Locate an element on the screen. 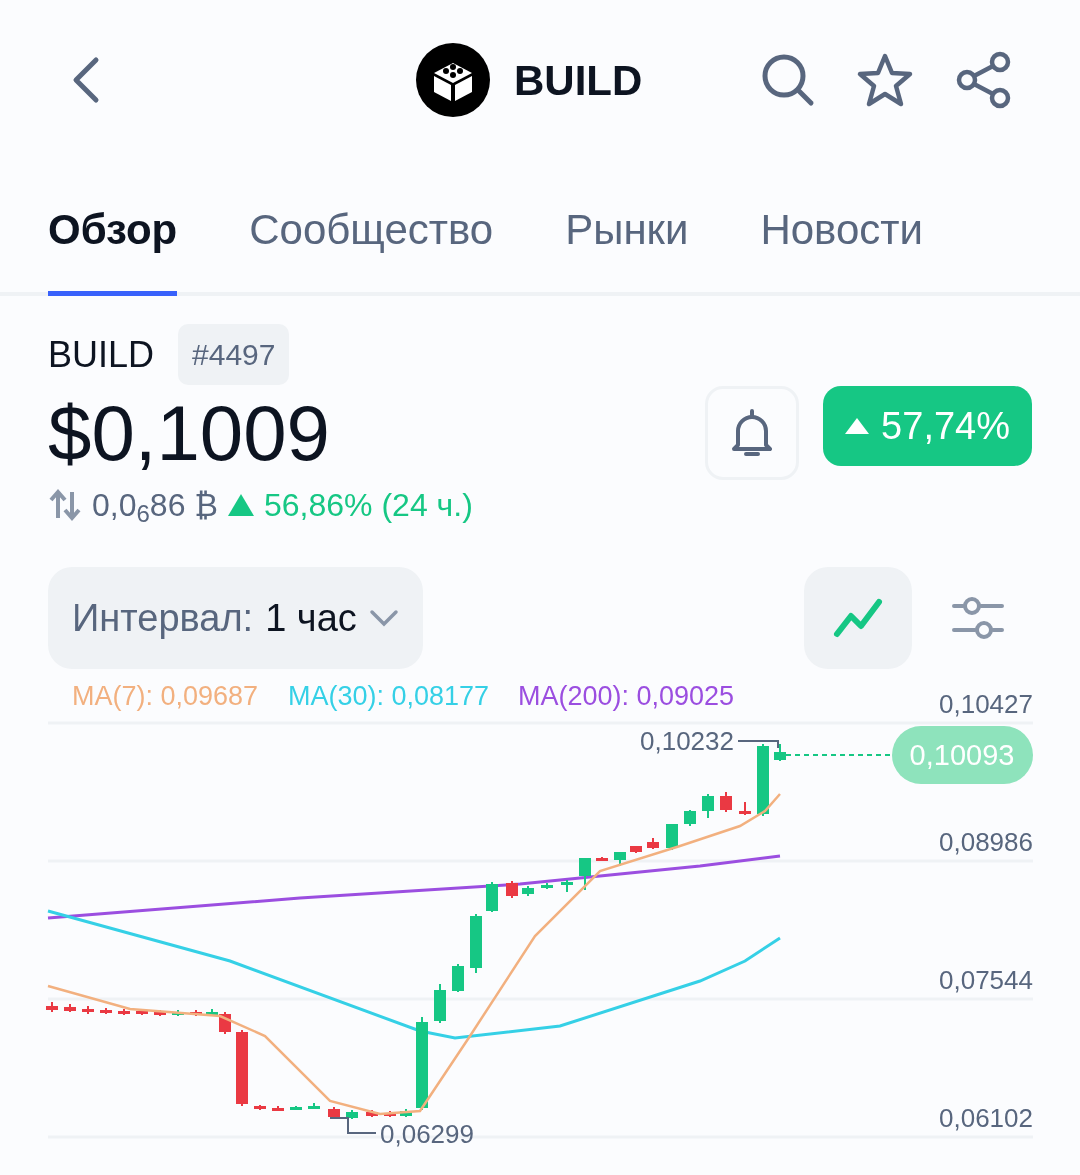 Image resolution: width=1080 pixels, height=1175 pixels. star-icon is located at coordinates (885, 80).